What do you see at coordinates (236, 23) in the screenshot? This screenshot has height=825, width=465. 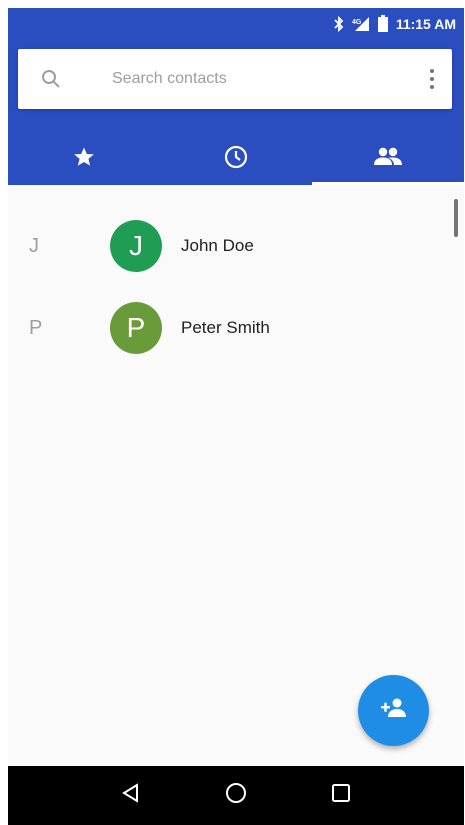 I see `status-bar: 4G 11:15 AM` at bounding box center [236, 23].